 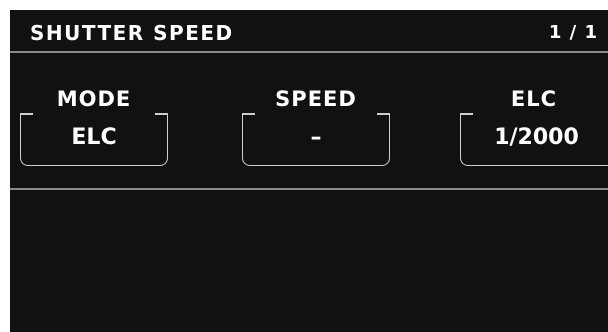 I want to click on page-title: SHUTTER SPEED, so click(x=132, y=33).